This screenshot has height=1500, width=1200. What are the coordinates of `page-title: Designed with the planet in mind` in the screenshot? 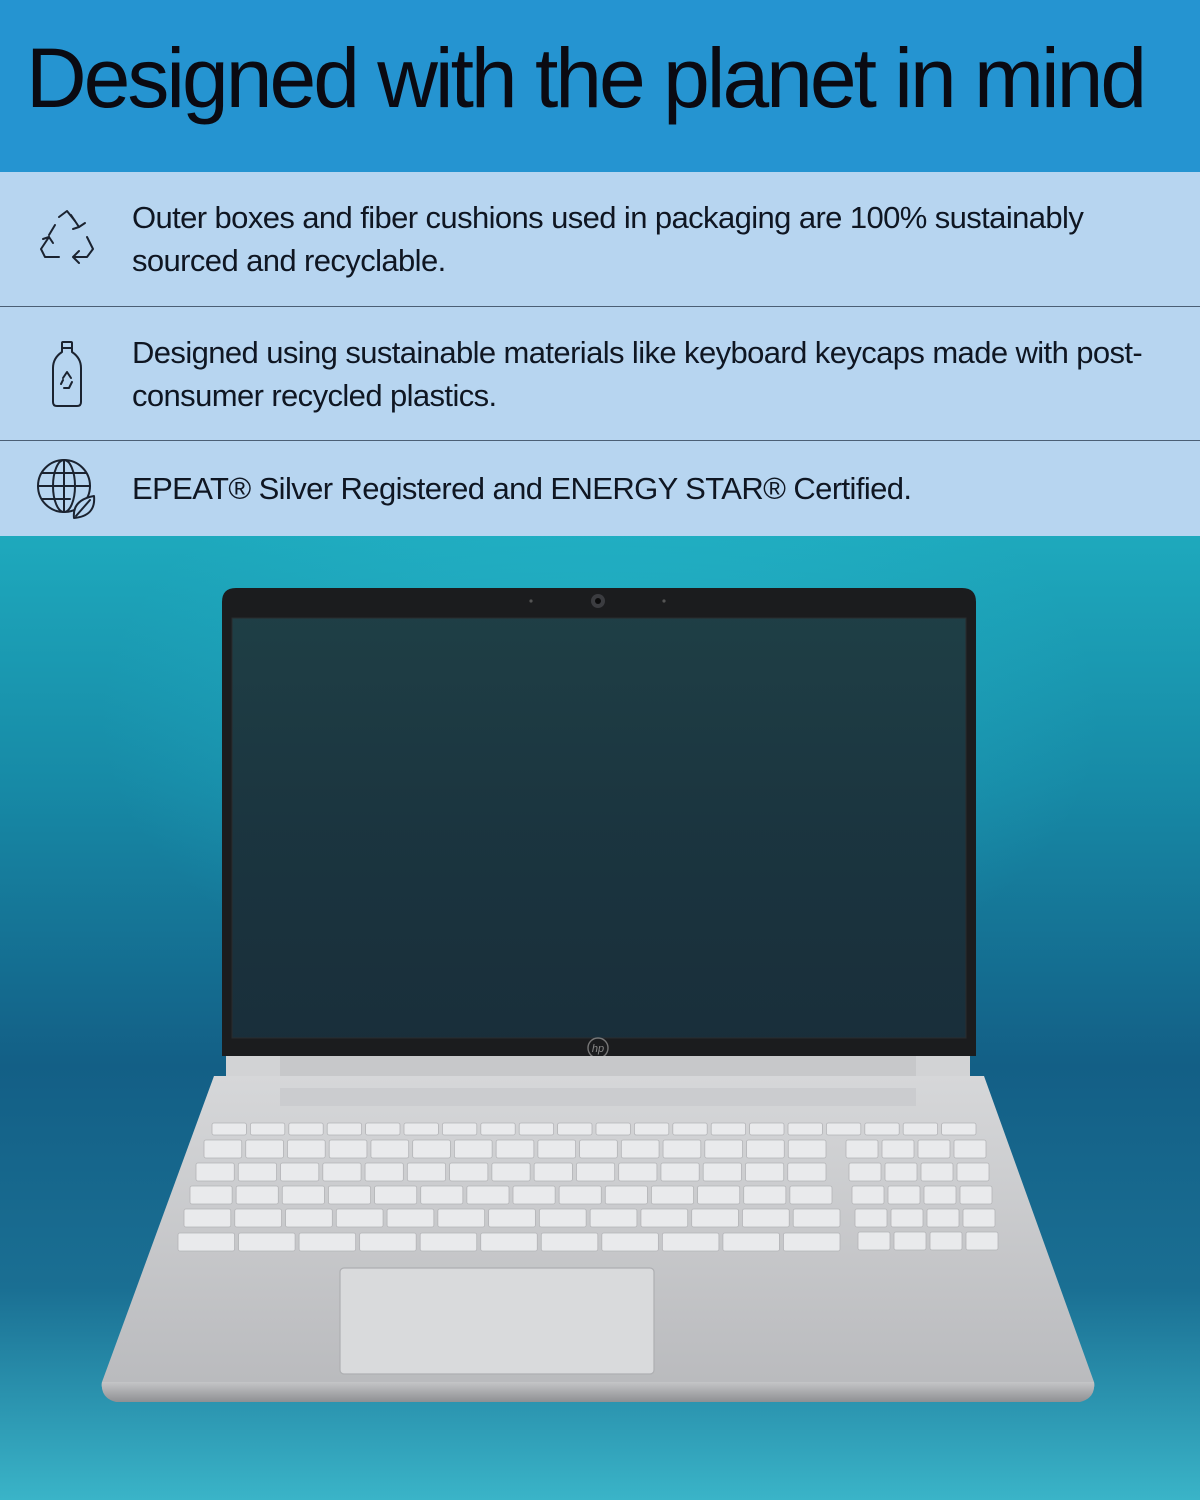 It's located at (586, 78).